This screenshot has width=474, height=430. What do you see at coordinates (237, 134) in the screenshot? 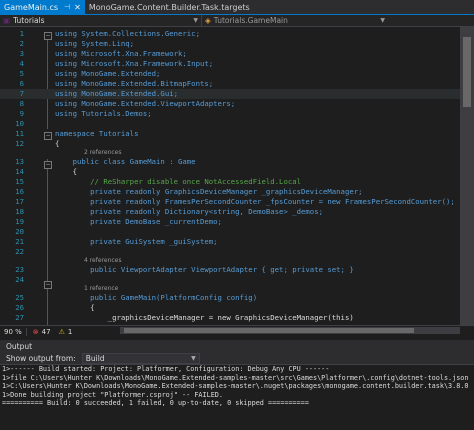
I see `code-line: 11 namespace Tutorials` at bounding box center [237, 134].